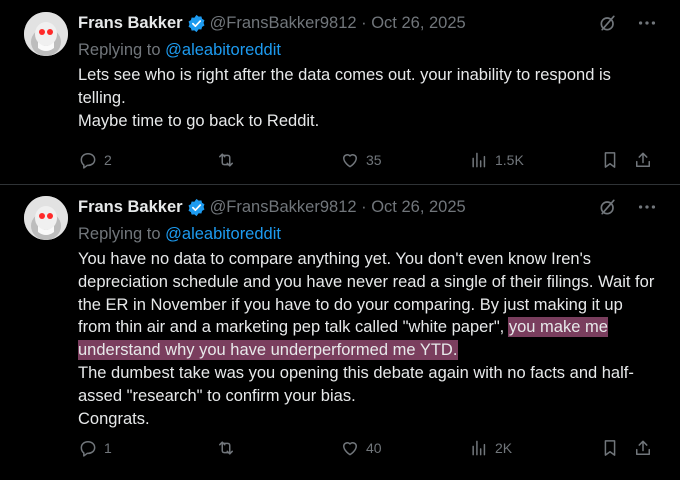  I want to click on reply-button: 2, so click(95, 160).